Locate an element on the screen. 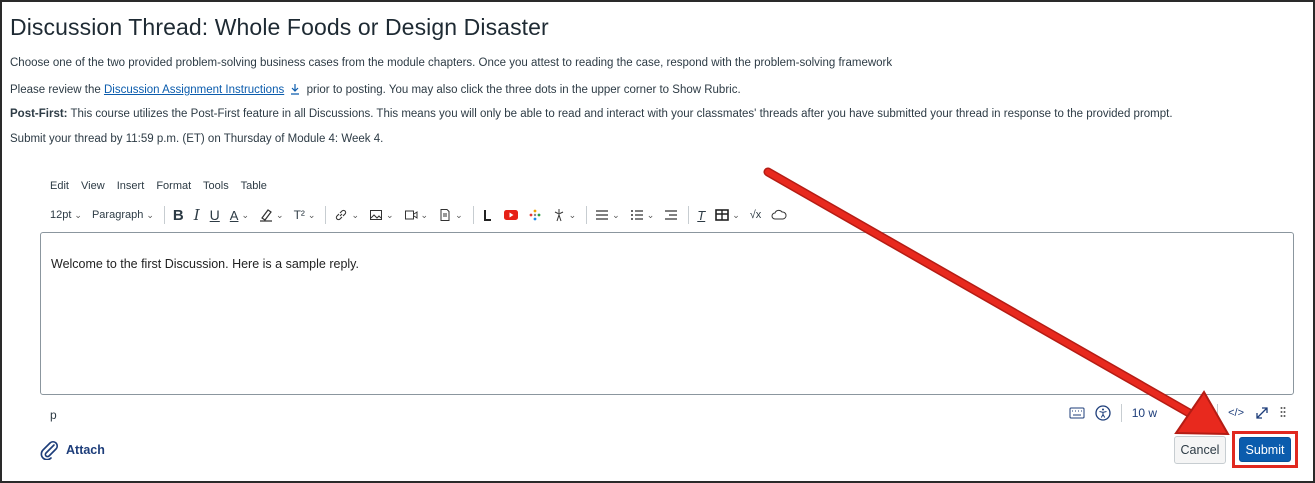 The image size is (1315, 483). menu-edit: Edit is located at coordinates (59, 186).